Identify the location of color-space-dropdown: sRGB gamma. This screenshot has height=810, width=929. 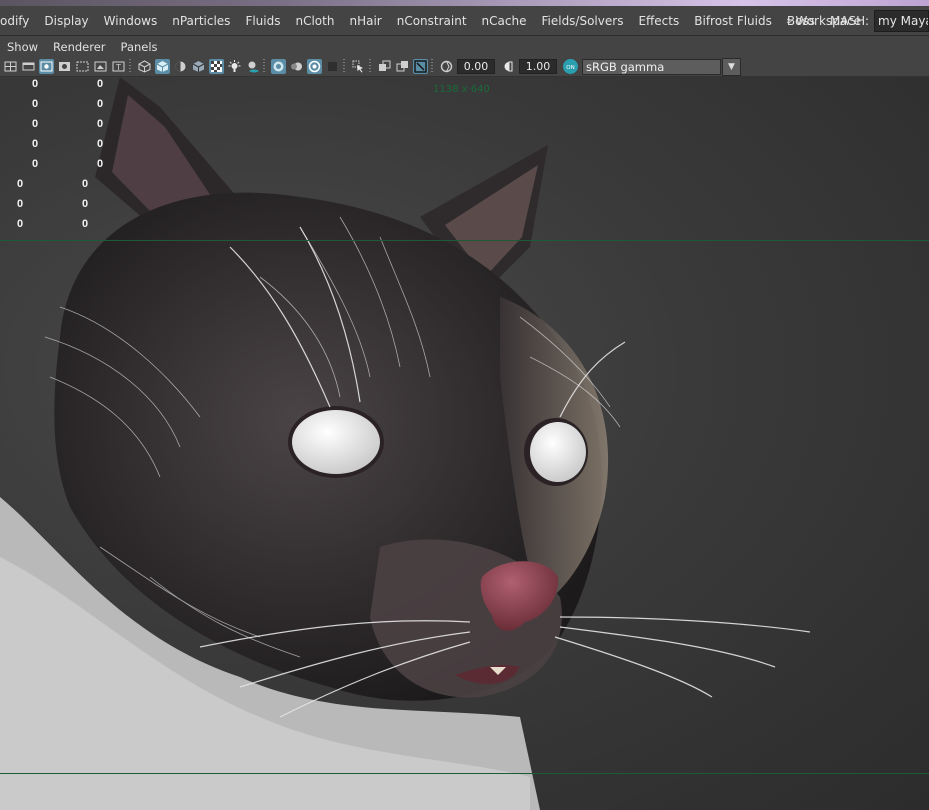
(651, 66).